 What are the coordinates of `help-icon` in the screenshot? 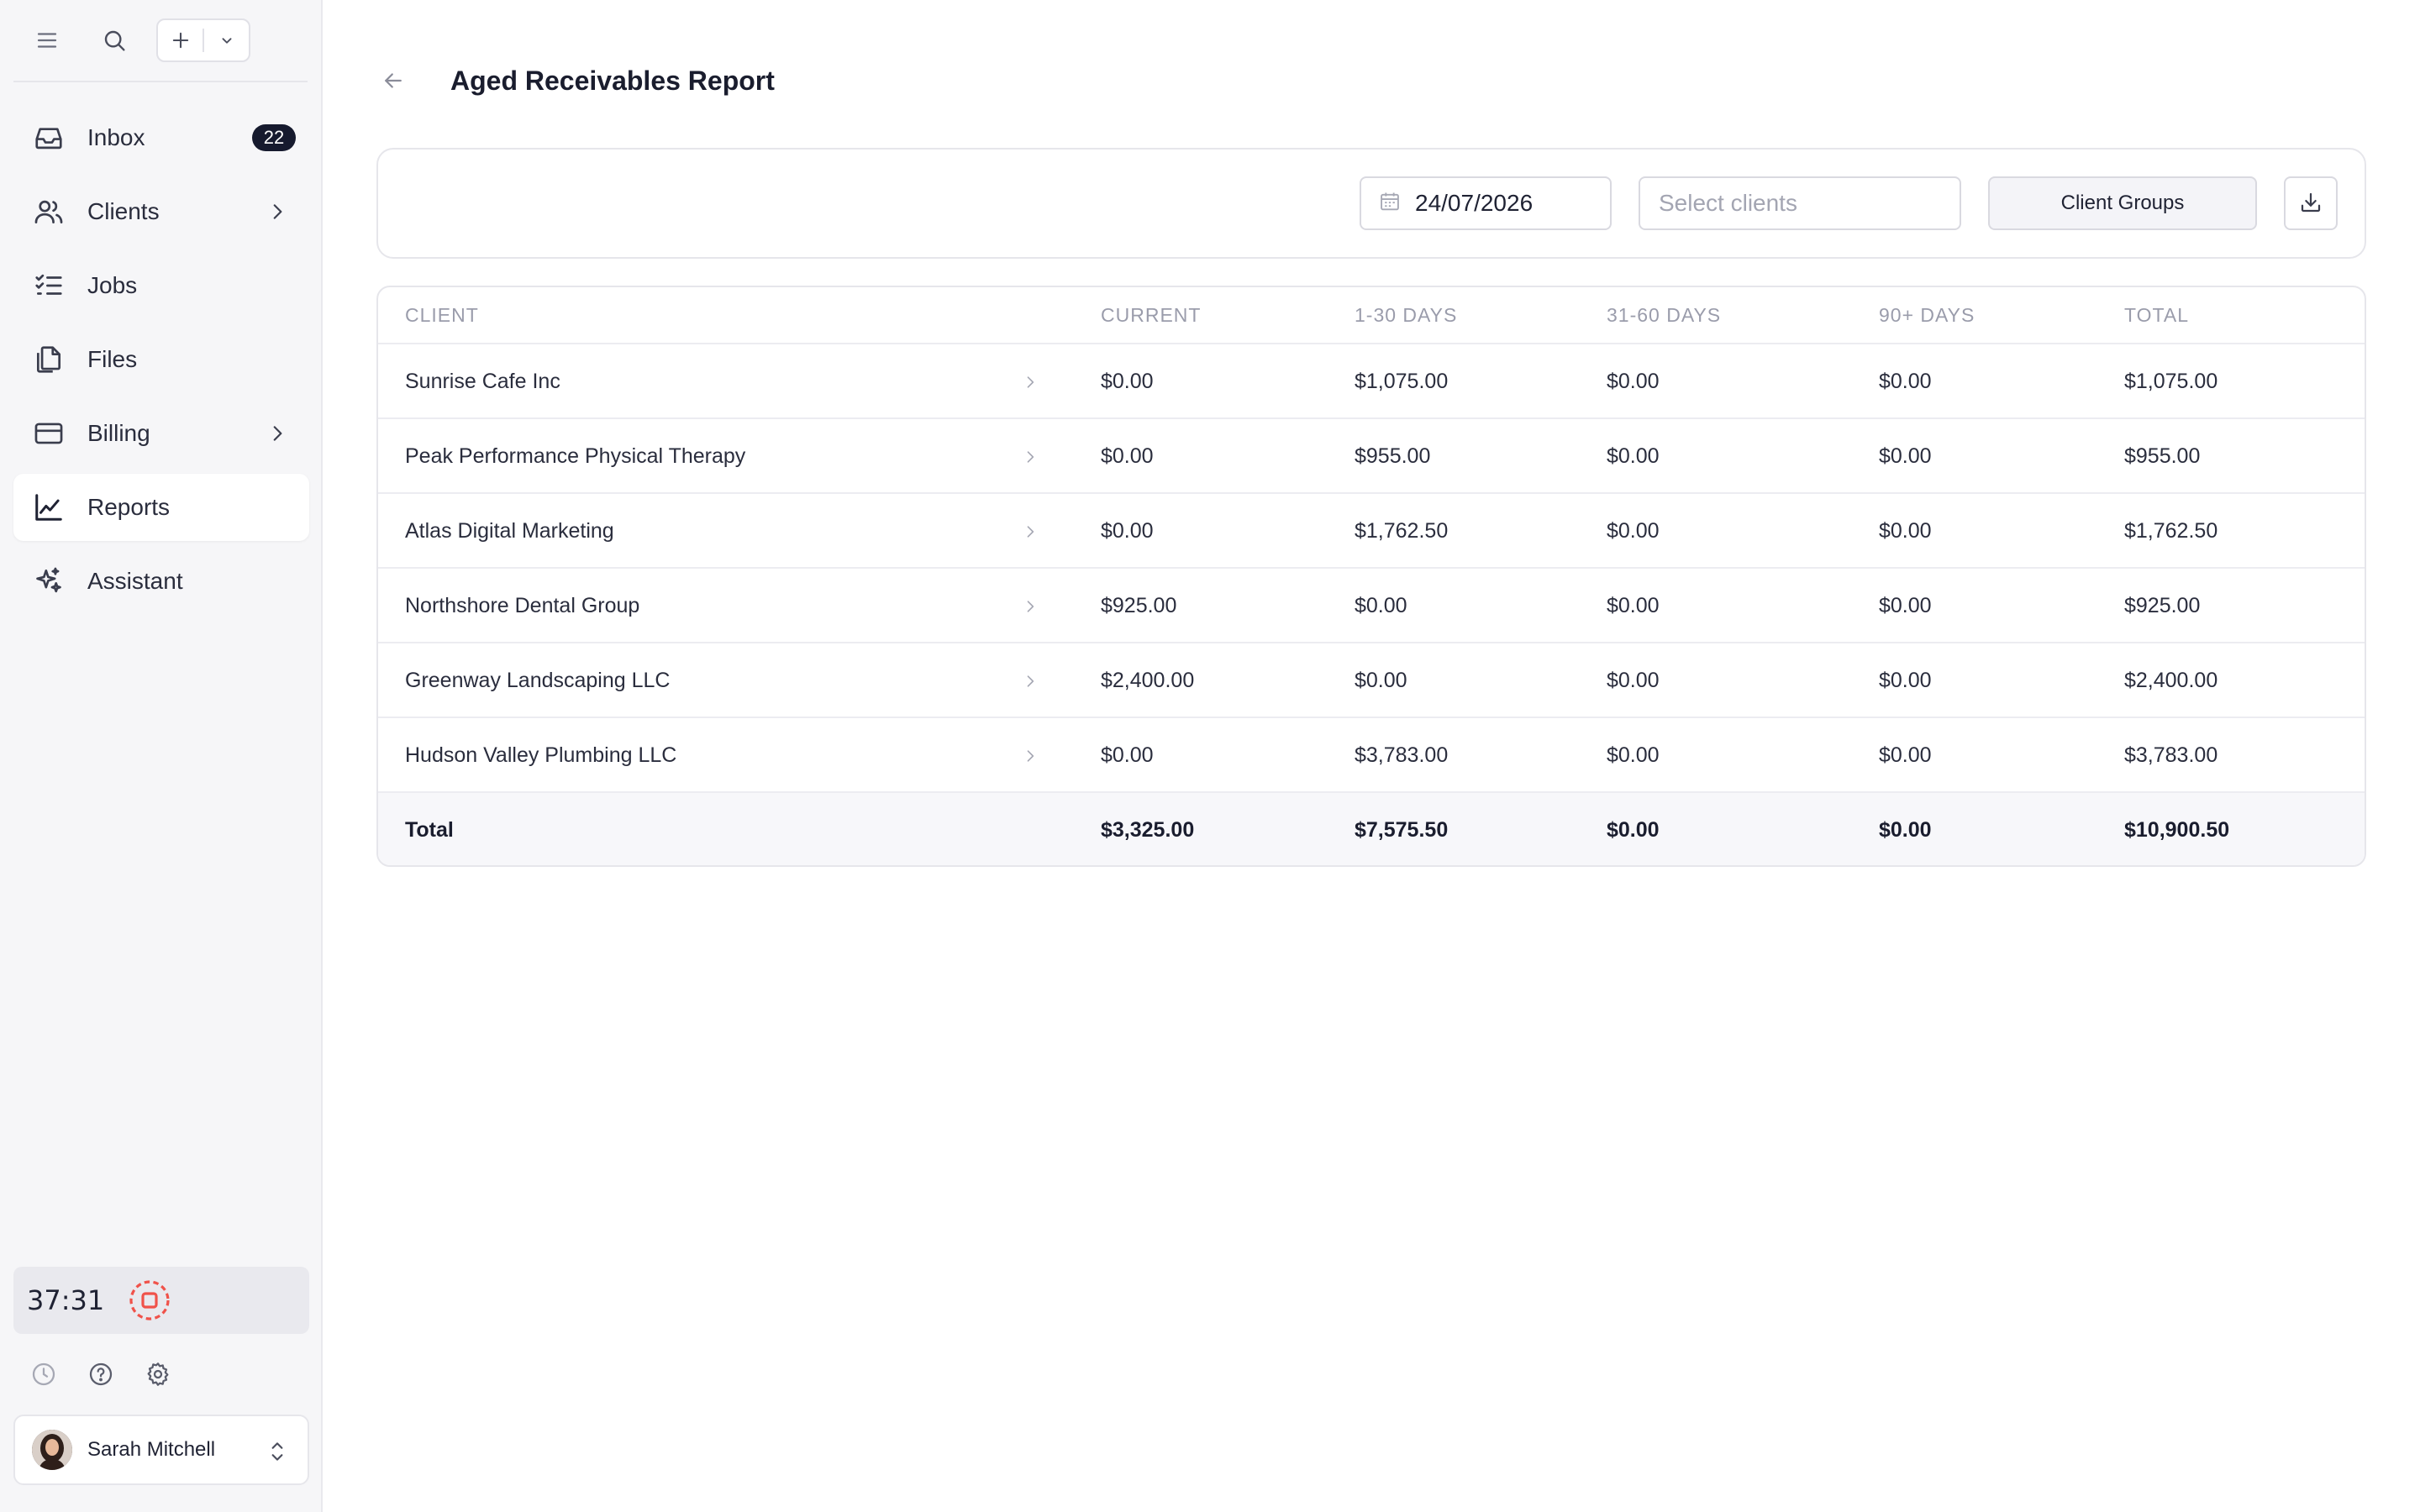 It's located at (101, 1374).